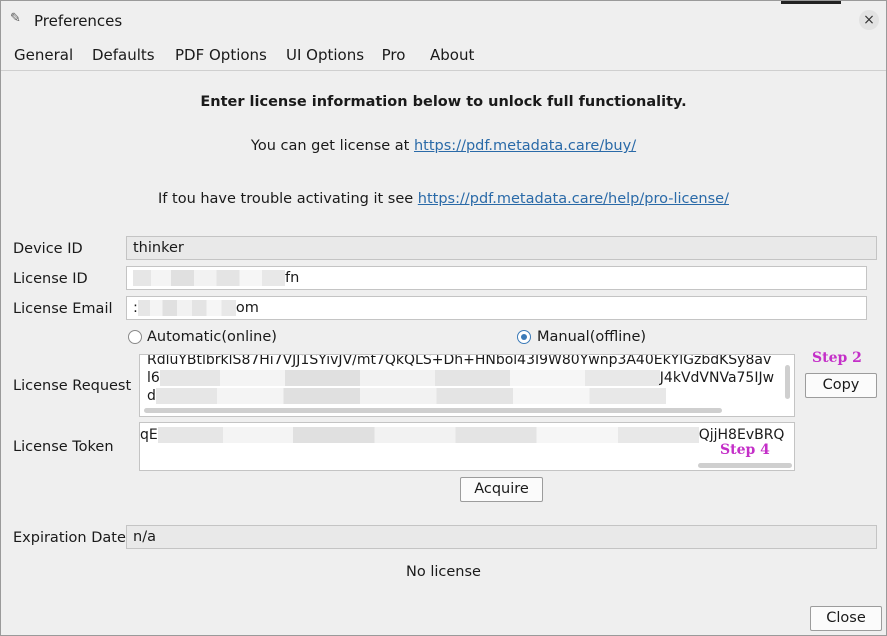  What do you see at coordinates (50, 279) in the screenshot?
I see `license-id-label: License ID` at bounding box center [50, 279].